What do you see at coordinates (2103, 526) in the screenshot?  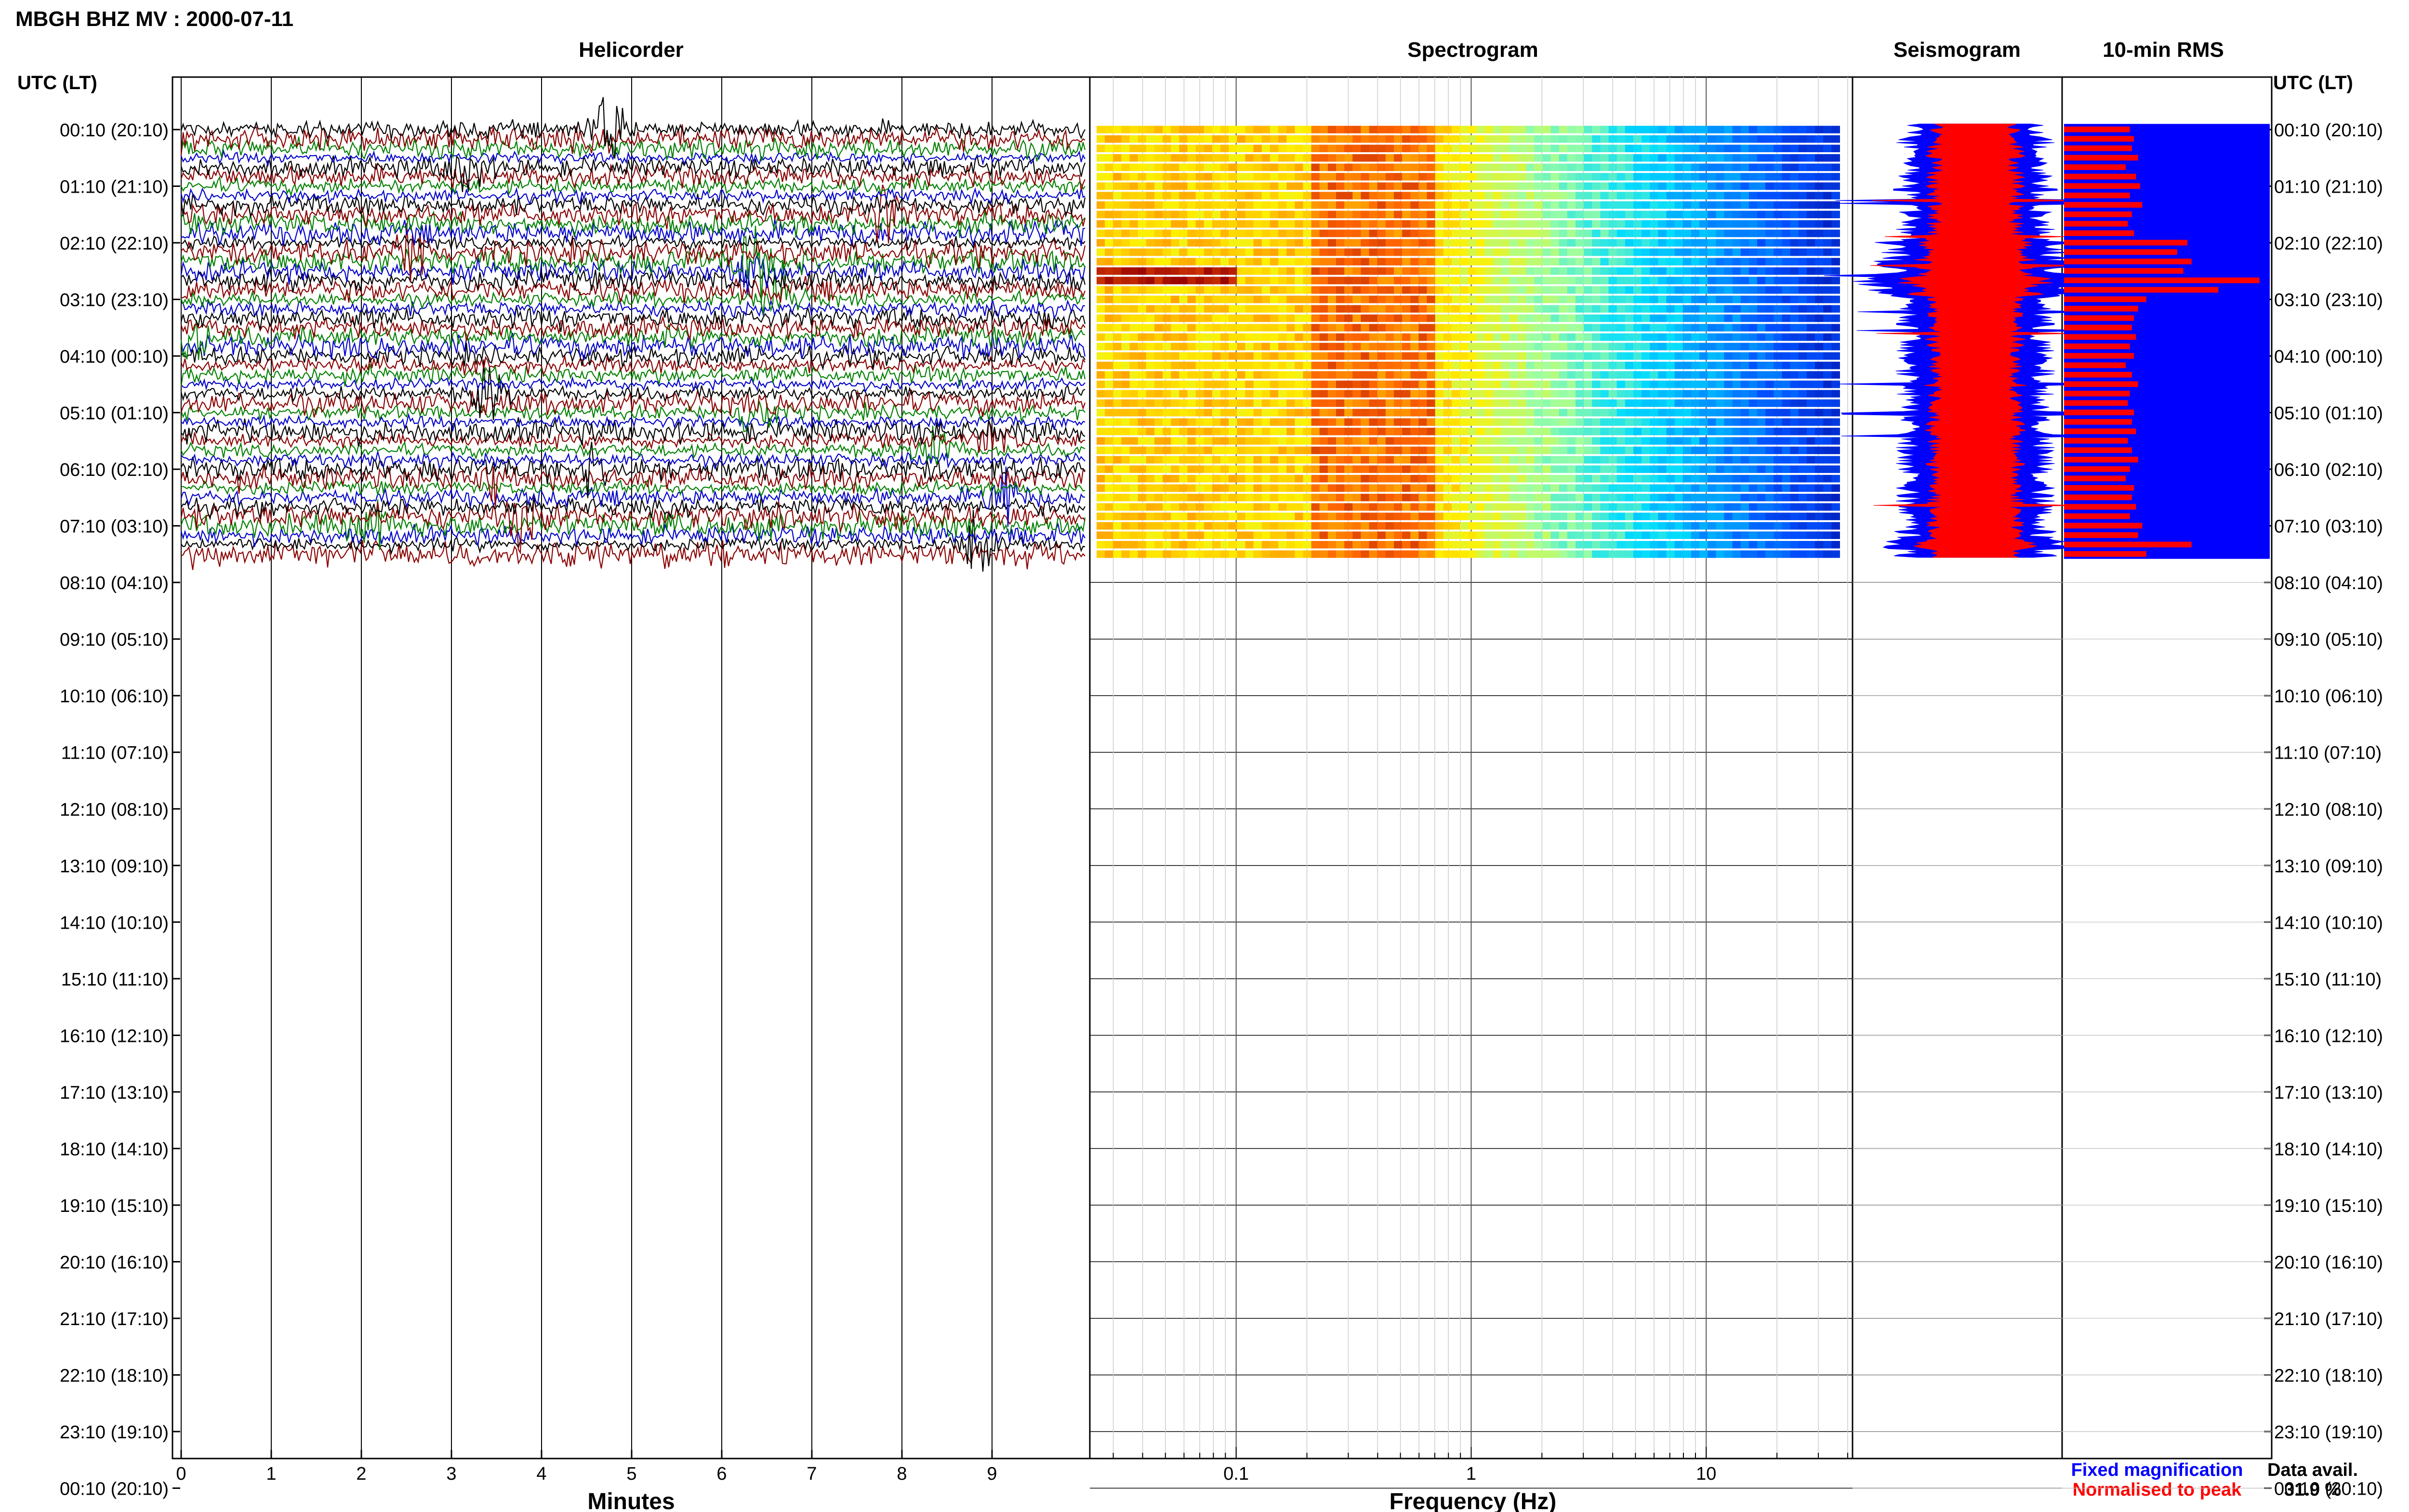 I see `rms-bar` at bounding box center [2103, 526].